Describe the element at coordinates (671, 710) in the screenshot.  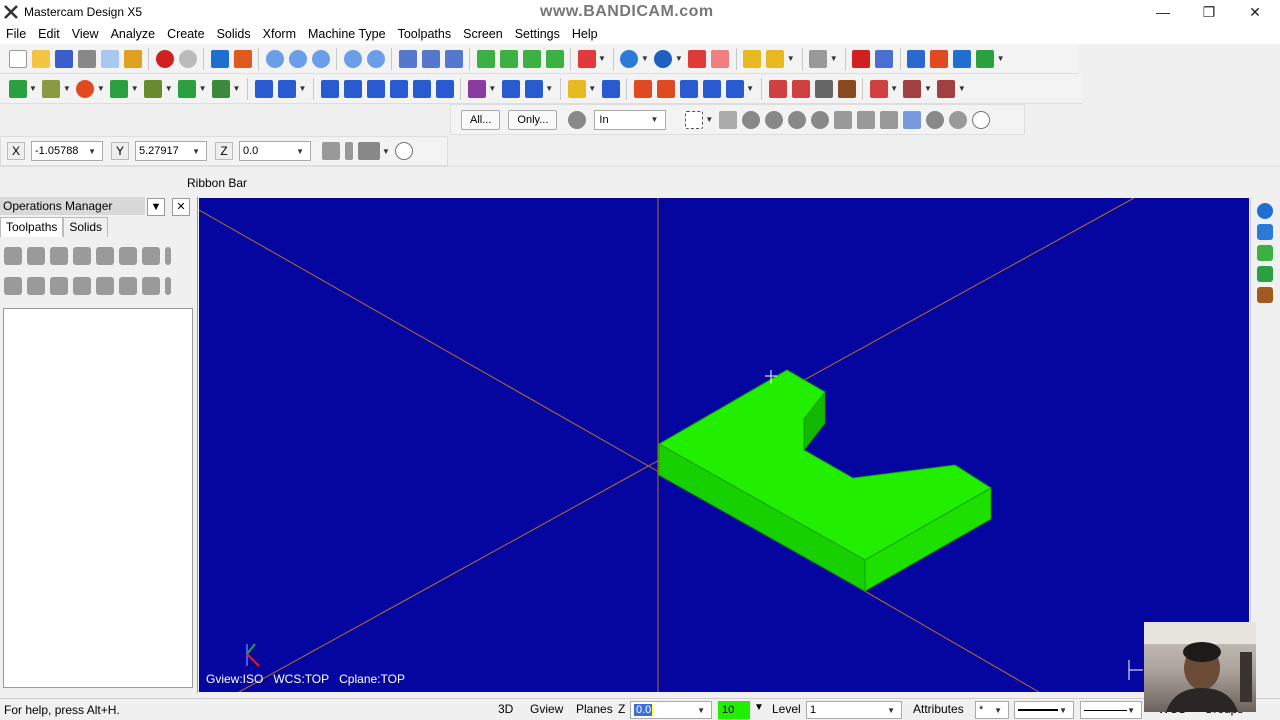
I see `z-depth-field: 0.0 ▼` at that location.